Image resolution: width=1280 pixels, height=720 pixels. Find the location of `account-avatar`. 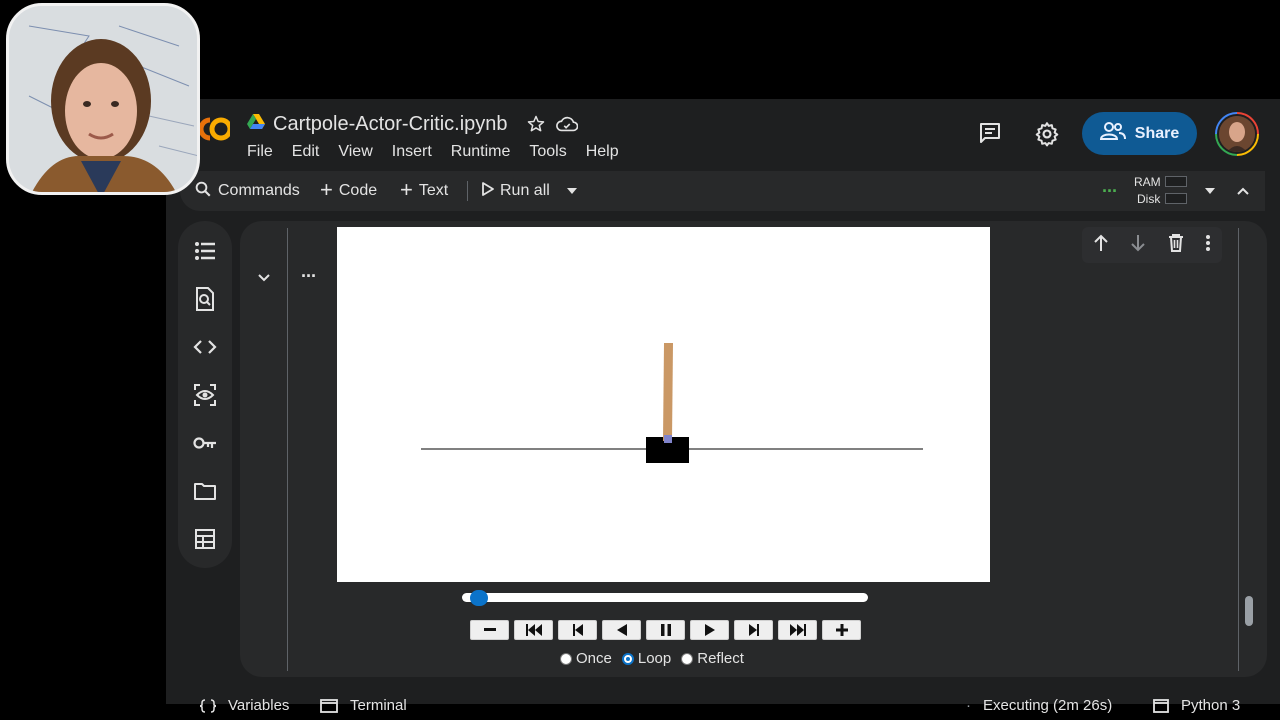

account-avatar is located at coordinates (1237, 134).